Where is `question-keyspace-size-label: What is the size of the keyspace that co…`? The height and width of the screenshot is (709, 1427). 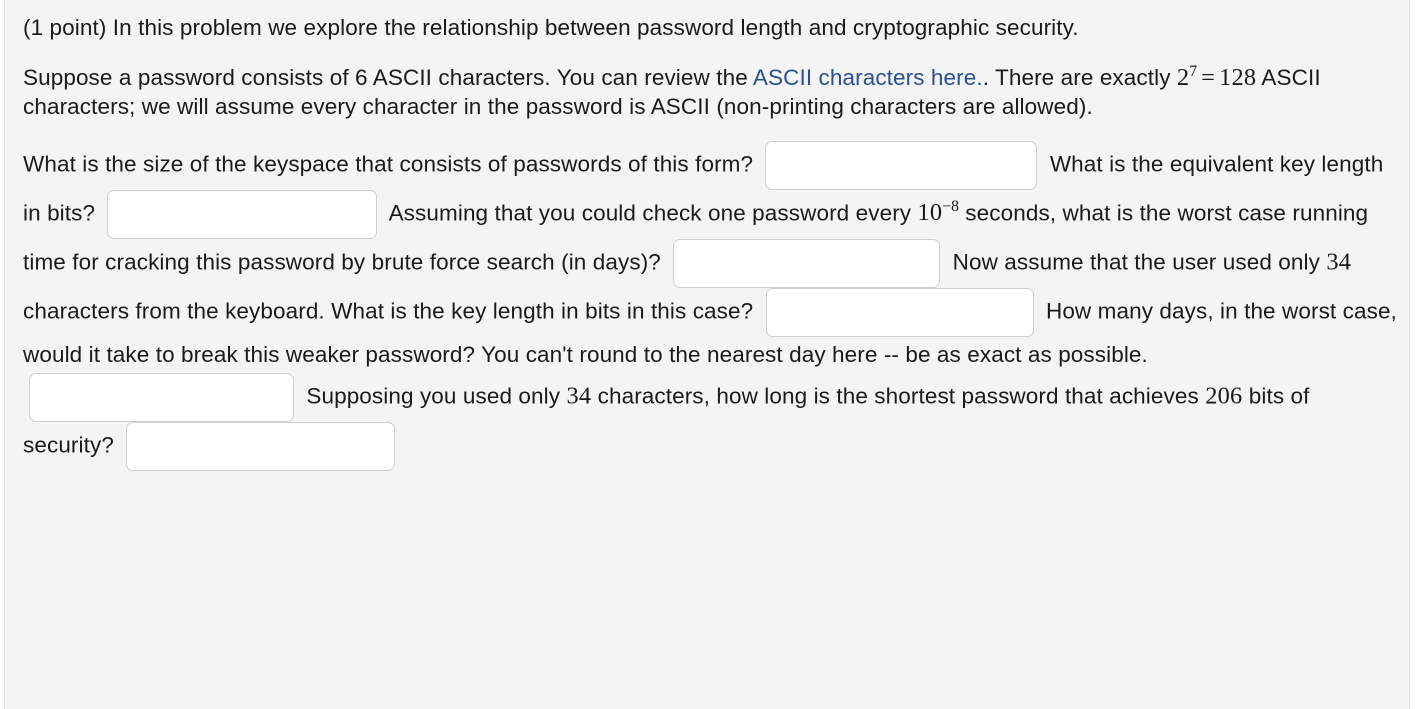 question-keyspace-size-label: What is the size of the keyspace that co… is located at coordinates (388, 164).